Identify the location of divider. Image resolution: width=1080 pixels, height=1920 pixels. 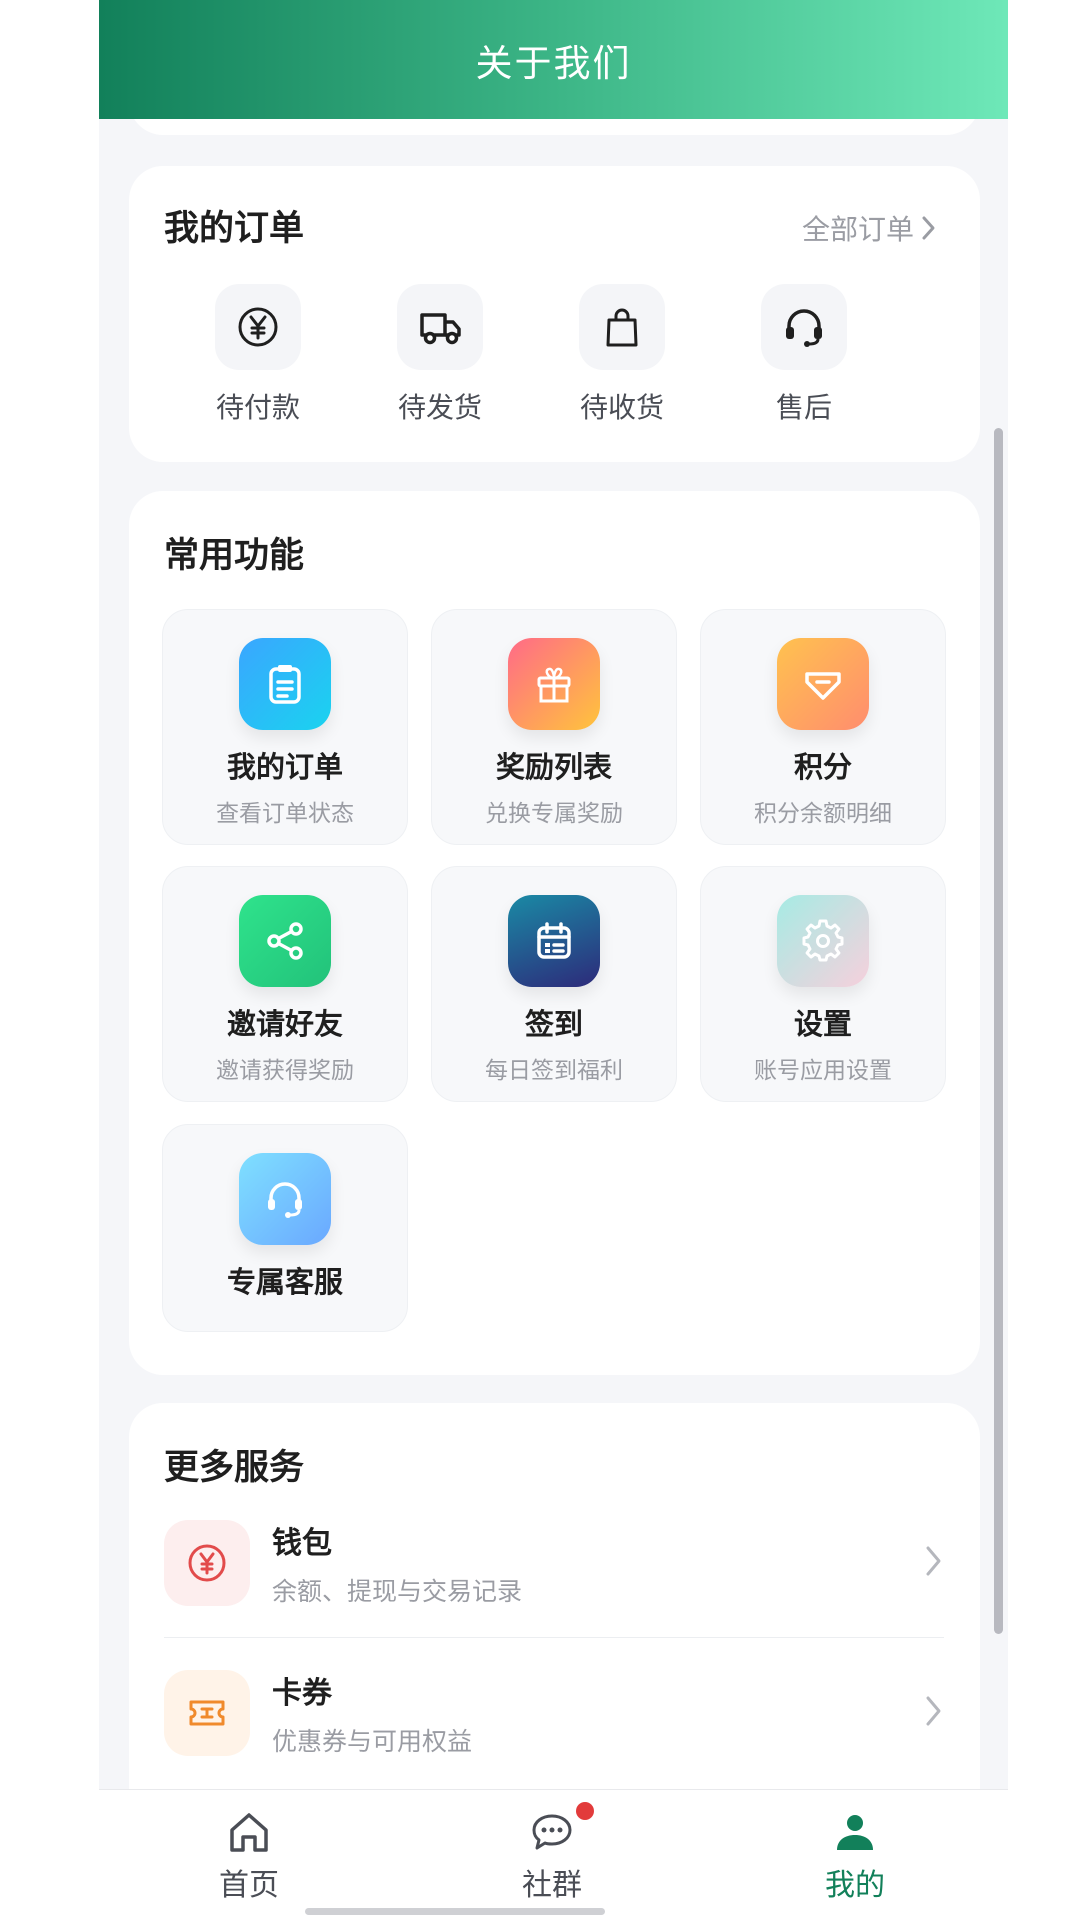
(554, 1637).